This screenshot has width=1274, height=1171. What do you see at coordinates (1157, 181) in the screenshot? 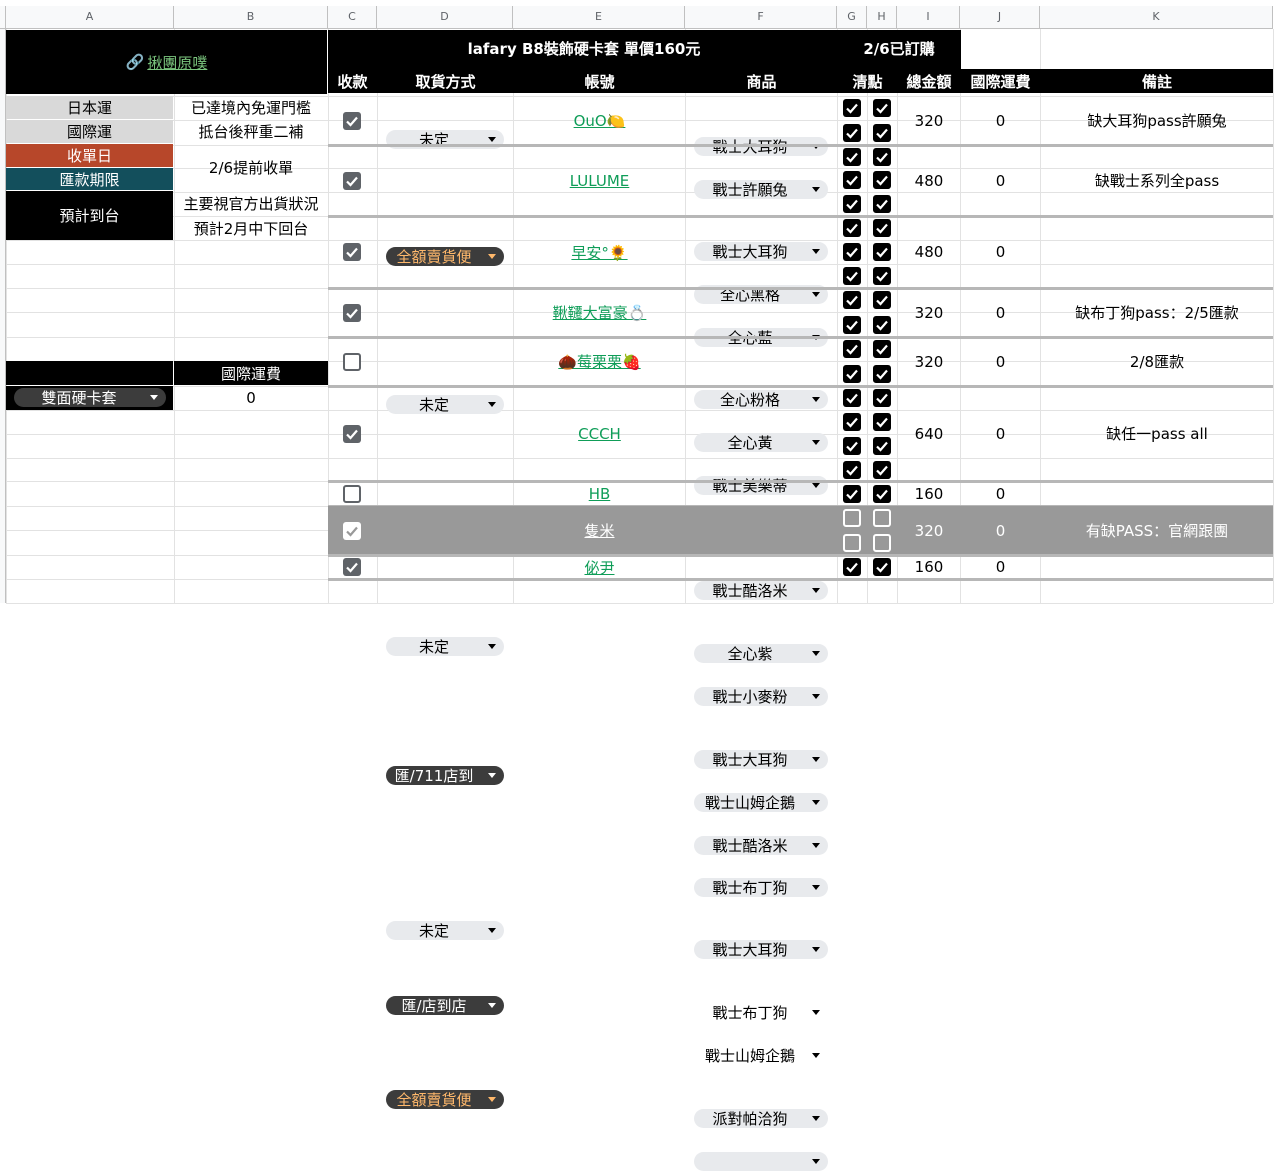
I see `note-cell: 缺戰士系列全pass` at bounding box center [1157, 181].